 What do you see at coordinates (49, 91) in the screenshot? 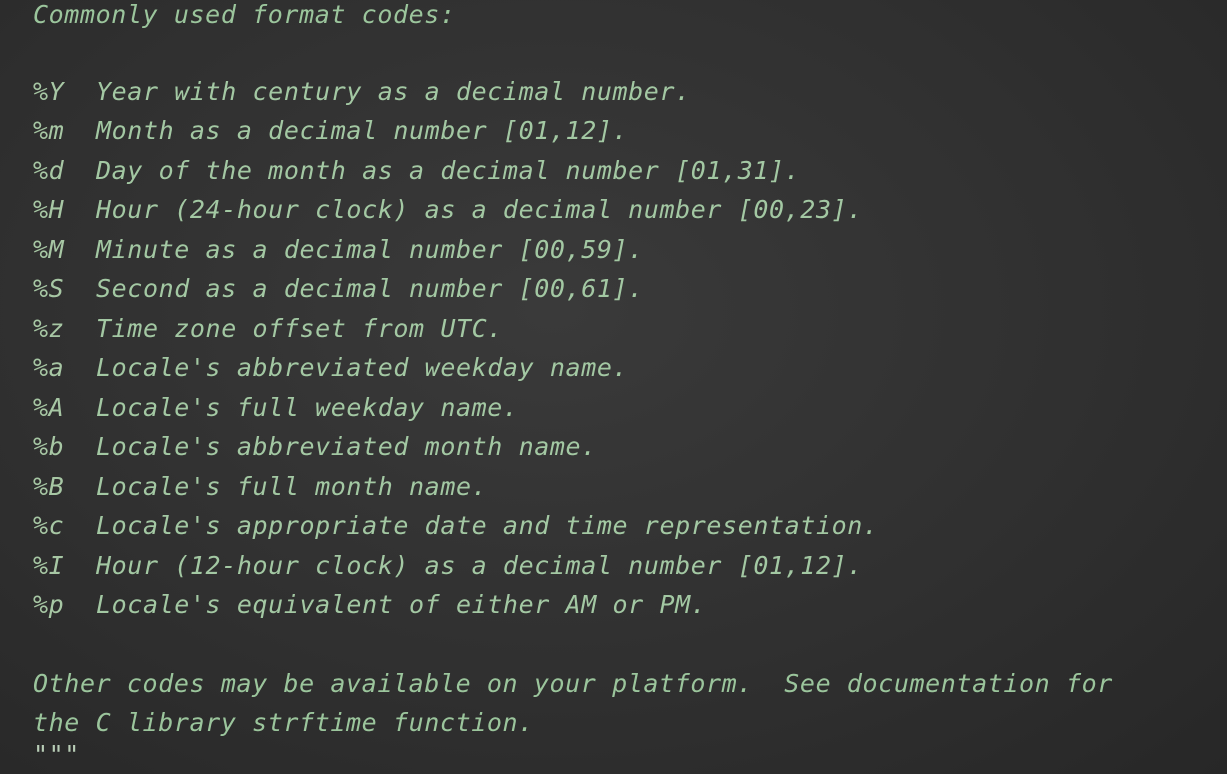
I see `format-code: %Y` at bounding box center [49, 91].